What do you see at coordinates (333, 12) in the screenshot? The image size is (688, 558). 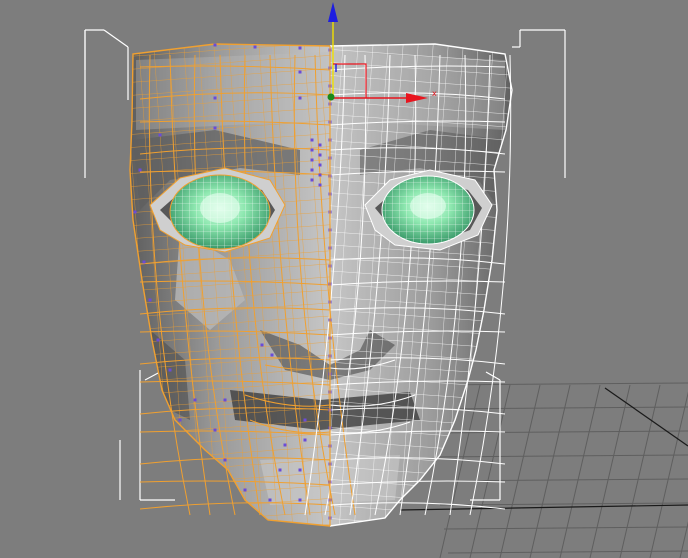 I see `z-axis-arrow-icon` at bounding box center [333, 12].